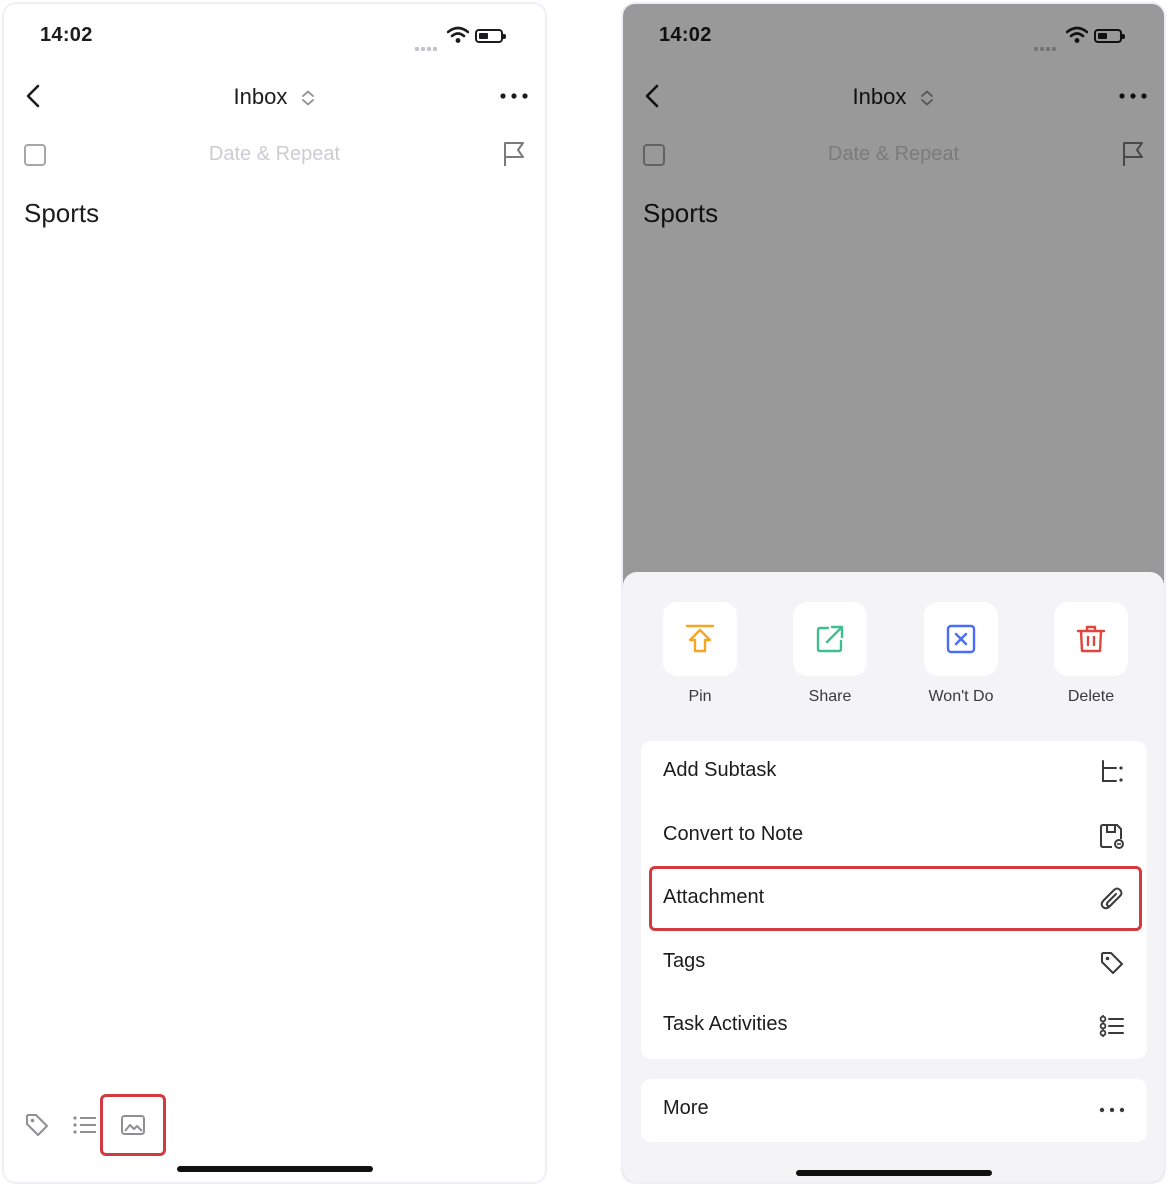 This screenshot has height=1186, width=1168. Describe the element at coordinates (514, 154) in the screenshot. I see `flag-icon` at that location.